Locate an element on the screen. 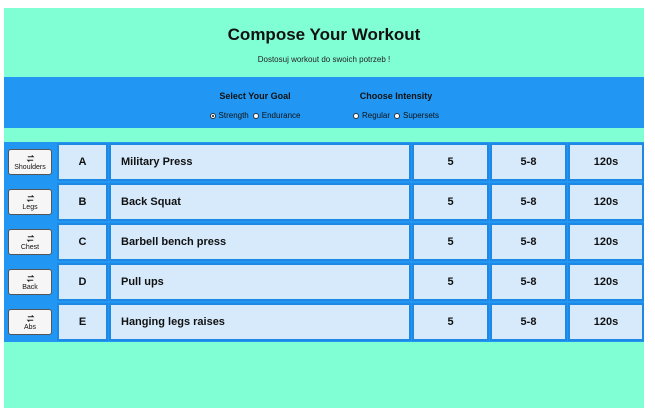 Image resolution: width=655 pixels, height=411 pixels. intensity-label: Choose Intensity is located at coordinates (396, 96).